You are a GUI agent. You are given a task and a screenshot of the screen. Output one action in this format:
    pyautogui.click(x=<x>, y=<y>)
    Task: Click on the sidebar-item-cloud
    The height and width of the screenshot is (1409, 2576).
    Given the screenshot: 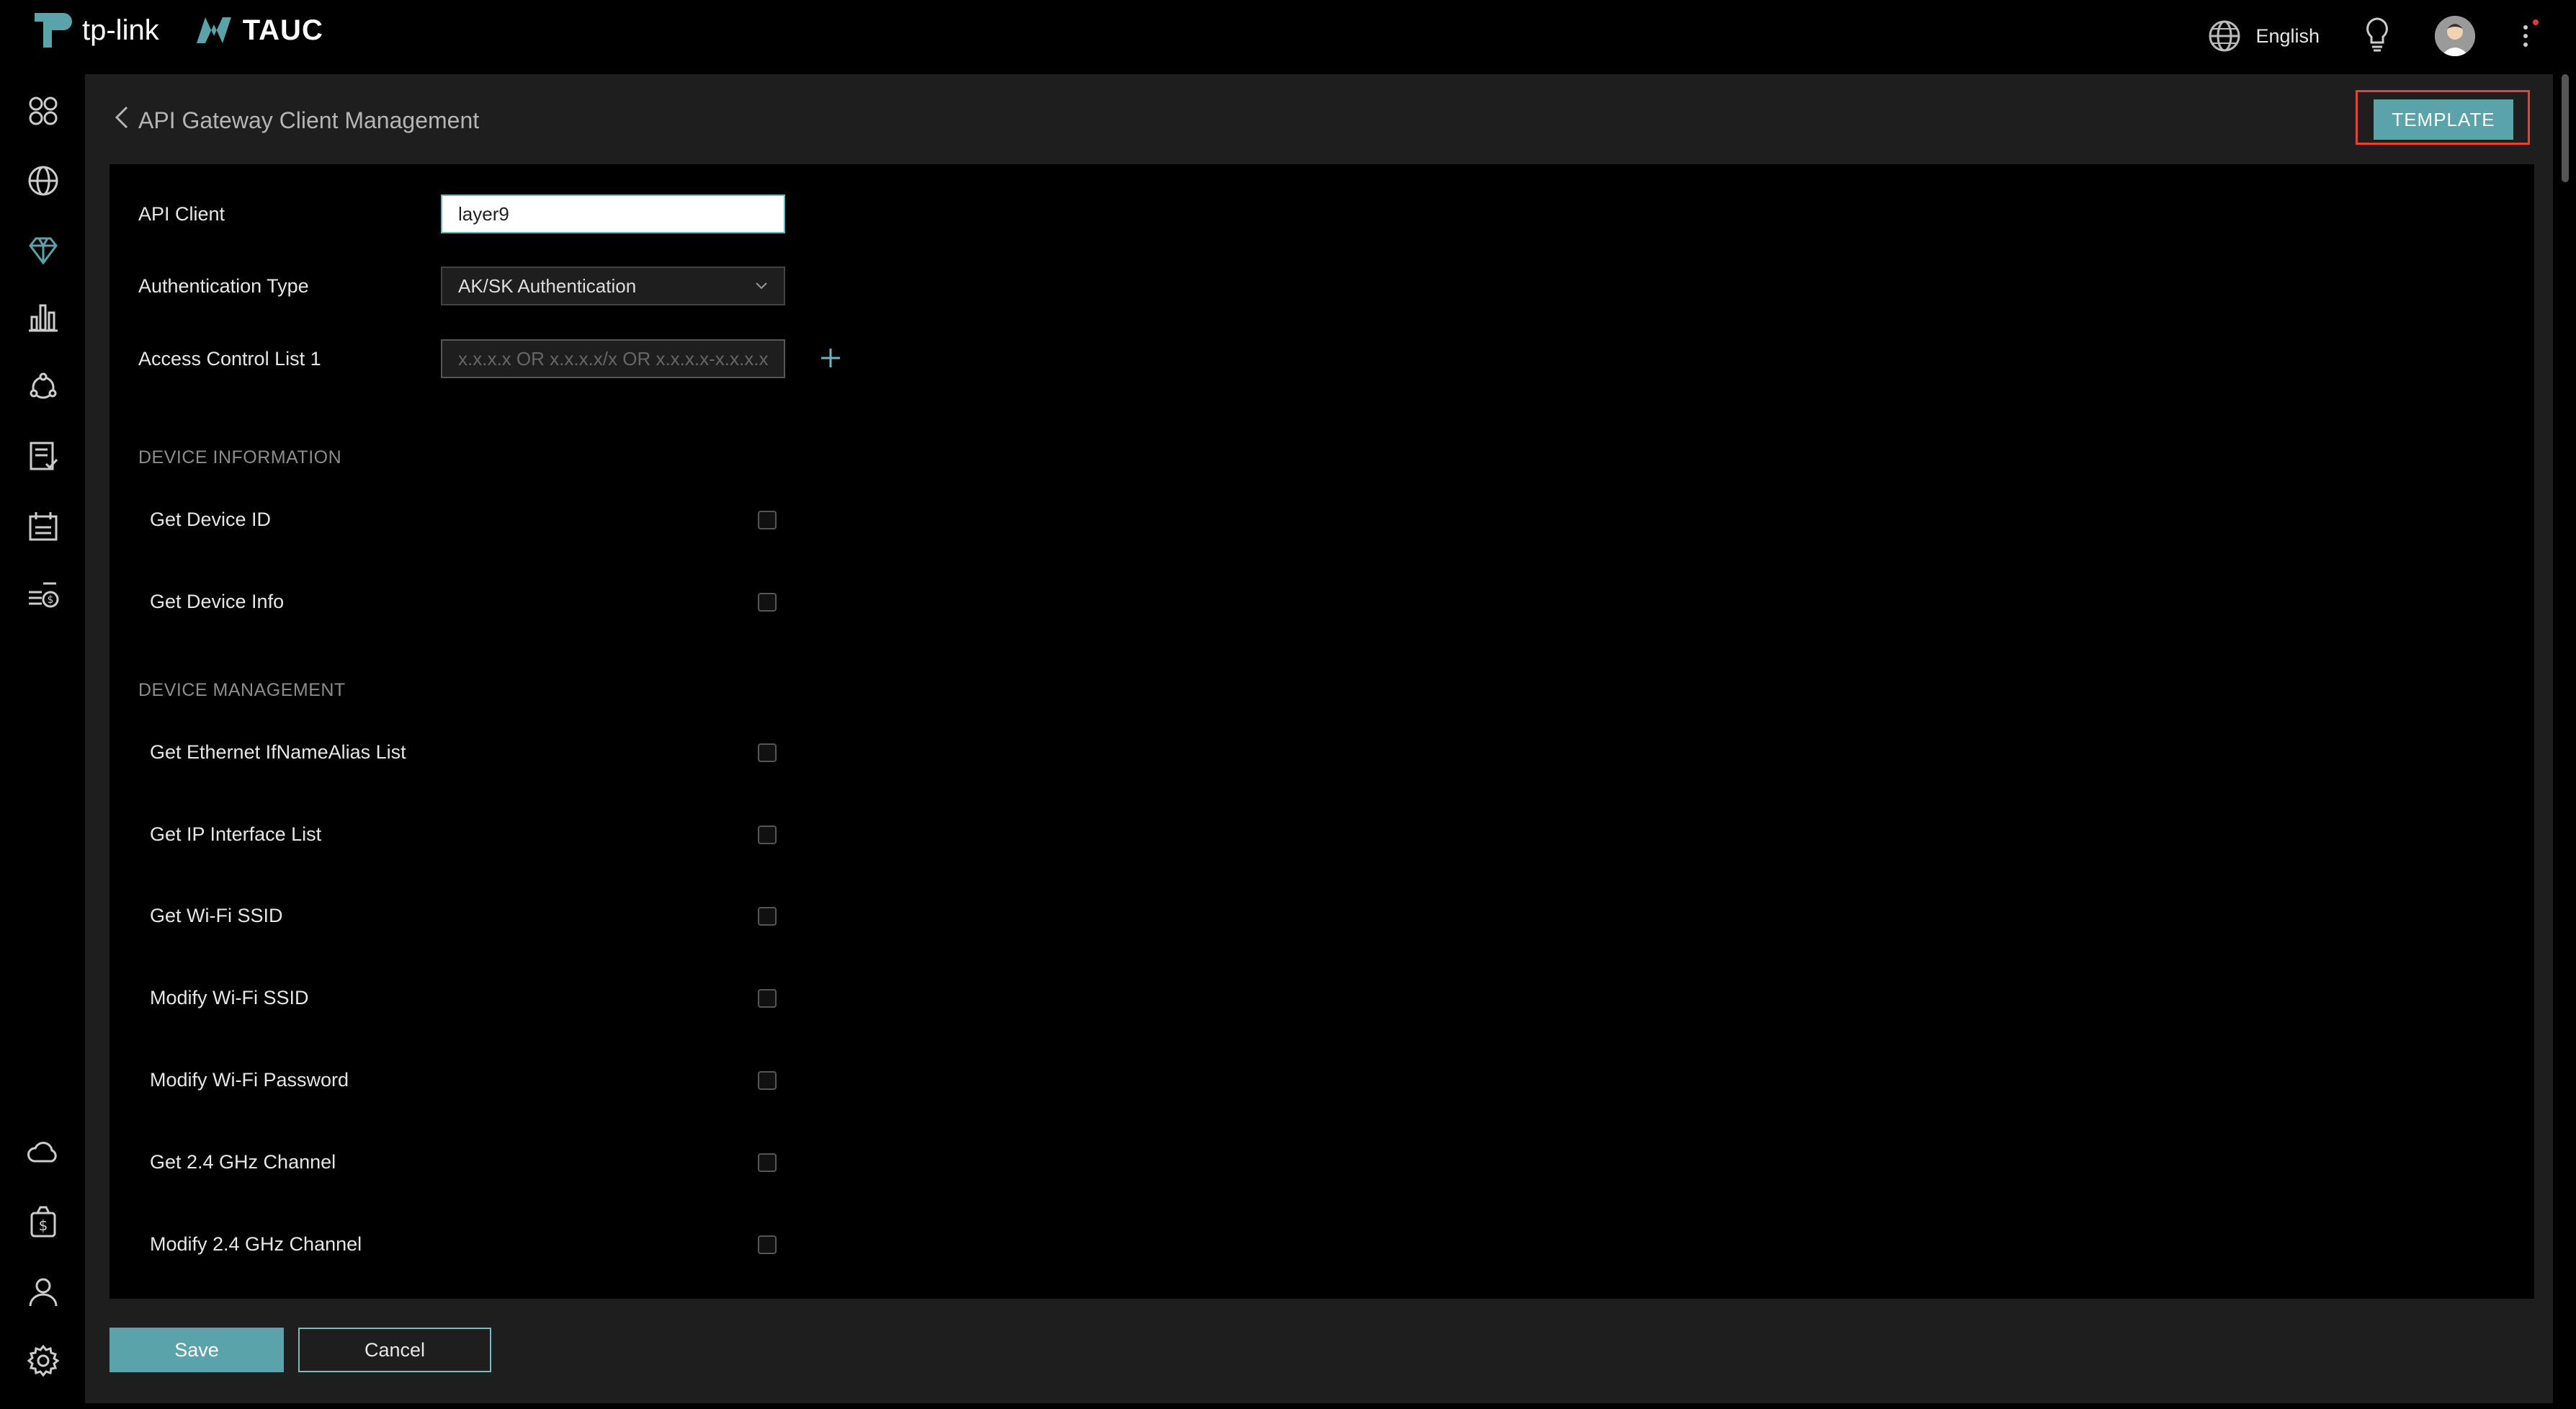 What is the action you would take?
    pyautogui.click(x=43, y=1152)
    